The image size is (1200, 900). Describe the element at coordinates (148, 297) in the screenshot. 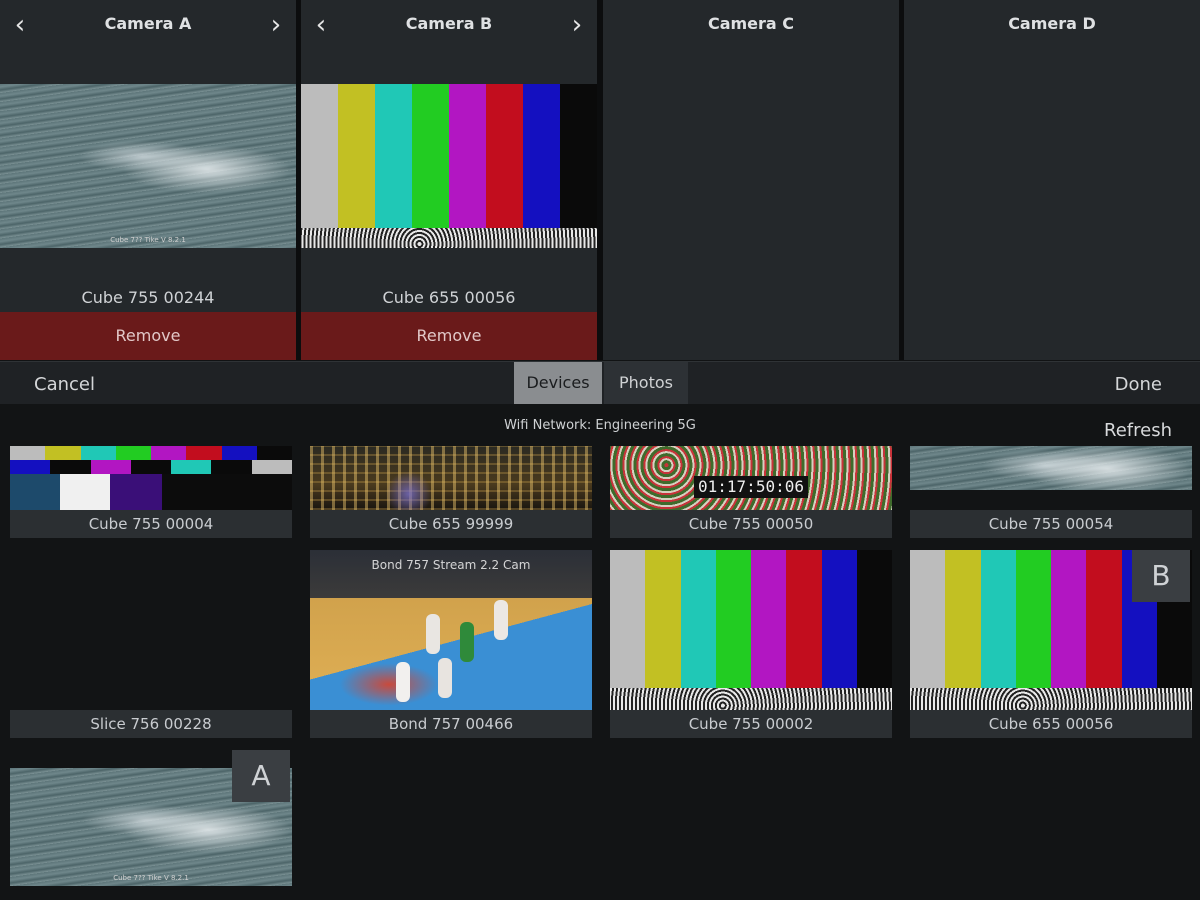

I see `camera-device-name: Cube 755 00244` at that location.